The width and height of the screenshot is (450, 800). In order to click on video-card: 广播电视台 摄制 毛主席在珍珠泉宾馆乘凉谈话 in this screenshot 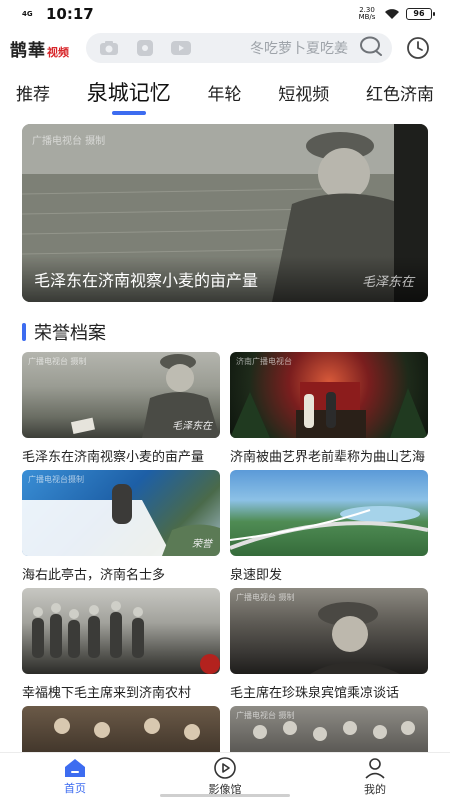, I will do `click(329, 647)`.